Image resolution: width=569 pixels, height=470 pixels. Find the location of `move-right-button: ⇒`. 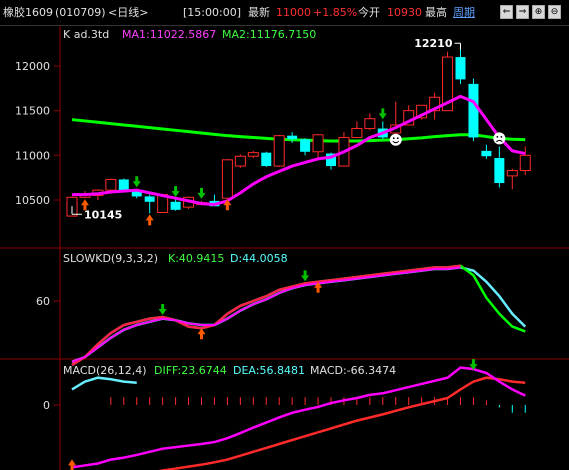

move-right-button: ⇒ is located at coordinates (522, 12).